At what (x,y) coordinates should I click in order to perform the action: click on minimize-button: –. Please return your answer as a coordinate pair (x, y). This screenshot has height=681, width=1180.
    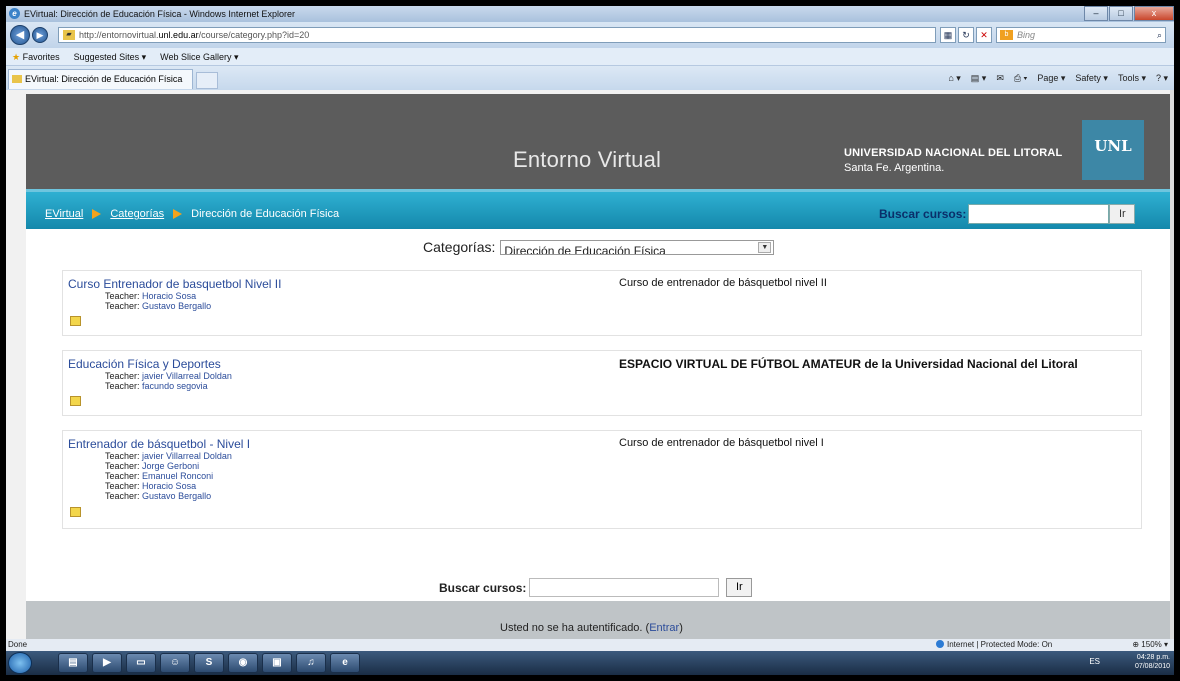
    Looking at the image, I should click on (1096, 13).